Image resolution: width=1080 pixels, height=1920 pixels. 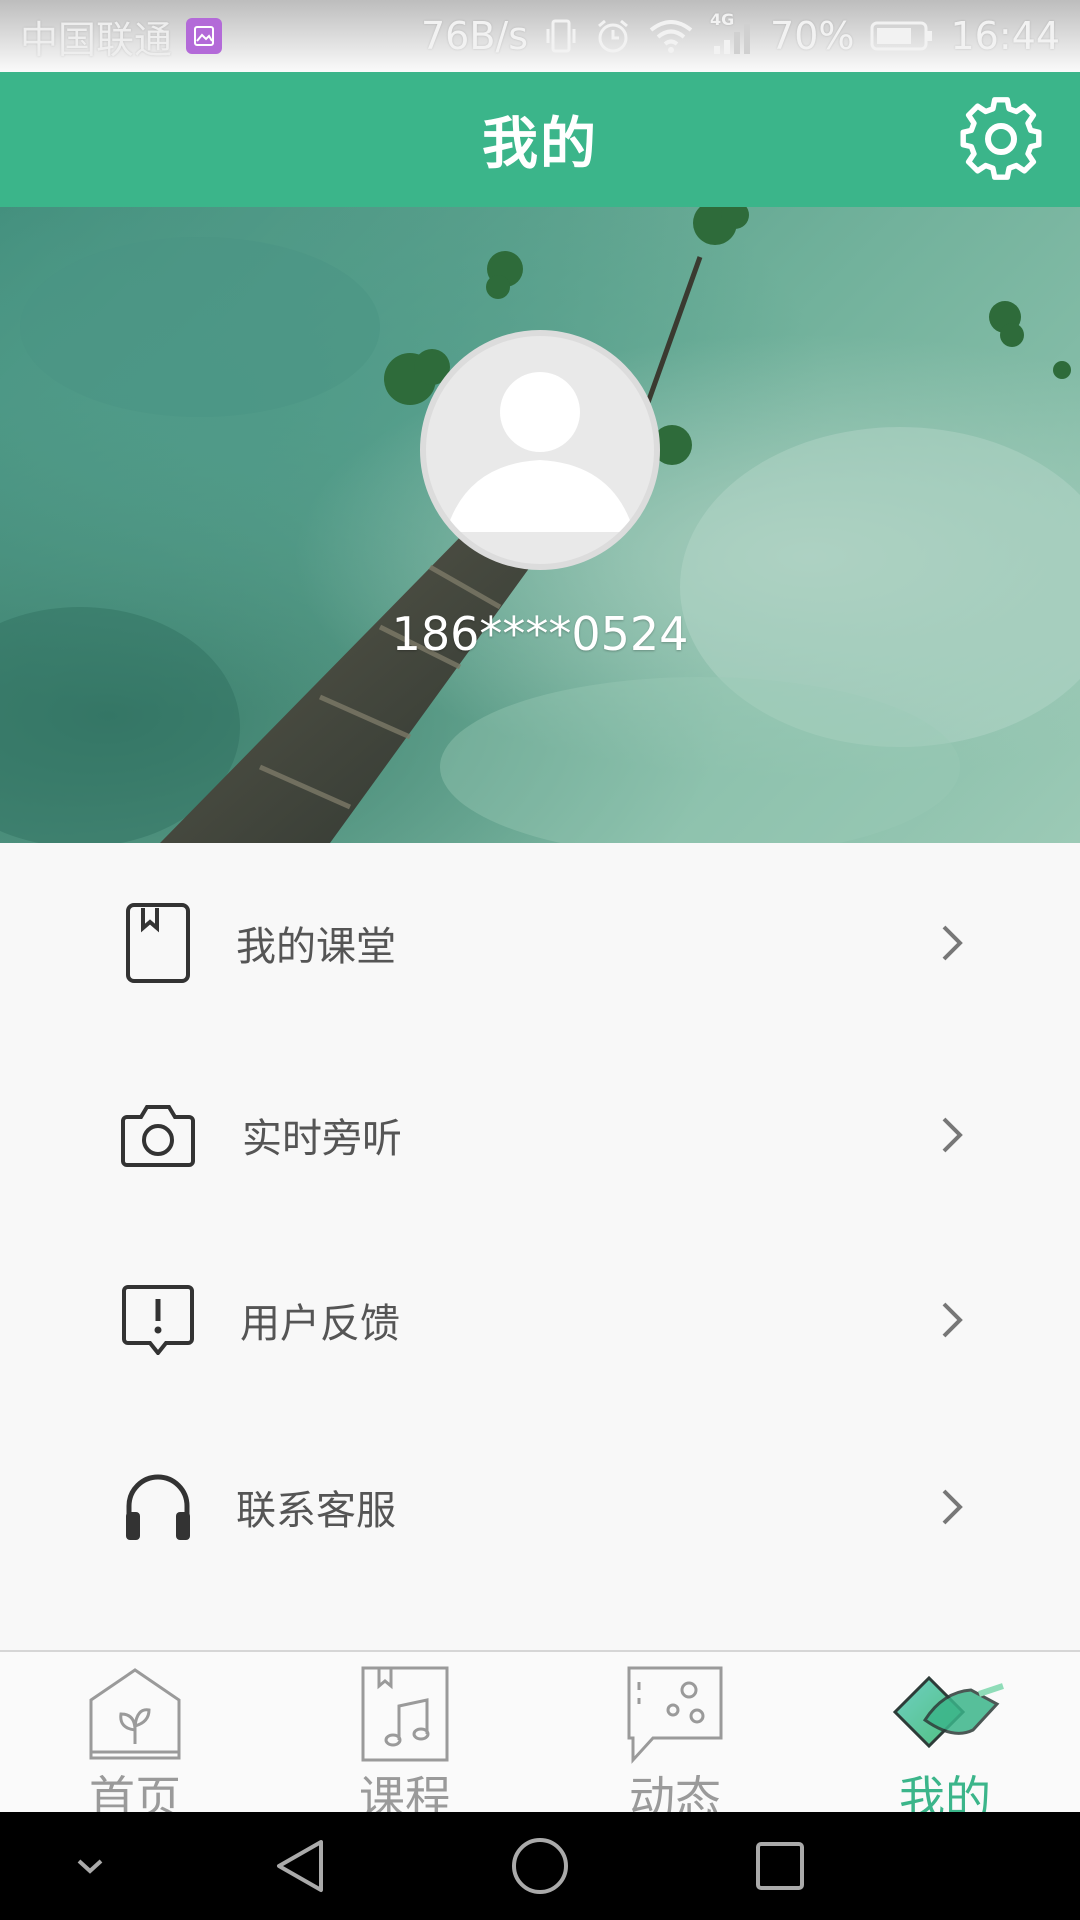 What do you see at coordinates (948, 1712) in the screenshot?
I see `profile-tab-icon` at bounding box center [948, 1712].